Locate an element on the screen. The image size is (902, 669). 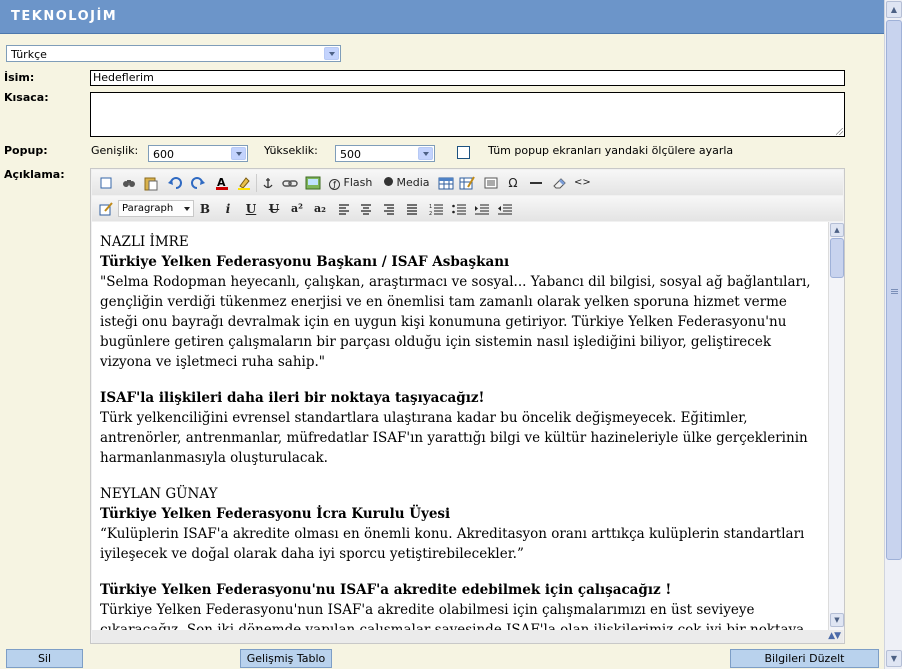
media-button: Media is located at coordinates (409, 183).